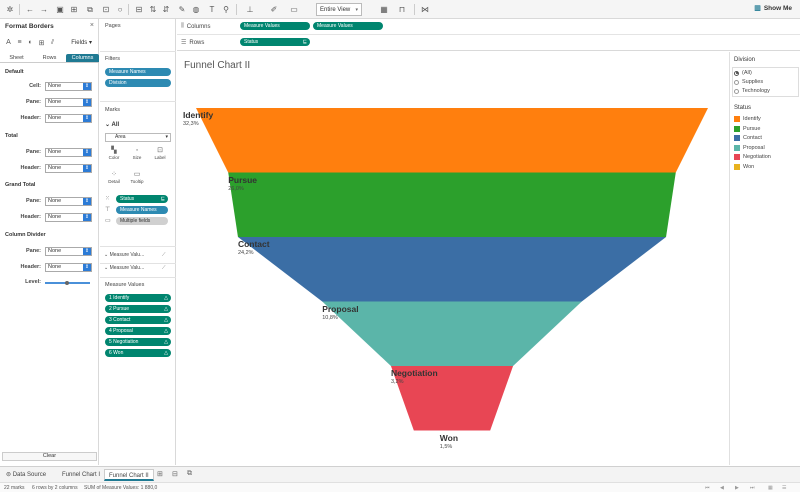 The image size is (800, 492). What do you see at coordinates (348, 26) in the screenshot?
I see `columns-pill-measure-values-2: Measure Values` at bounding box center [348, 26].